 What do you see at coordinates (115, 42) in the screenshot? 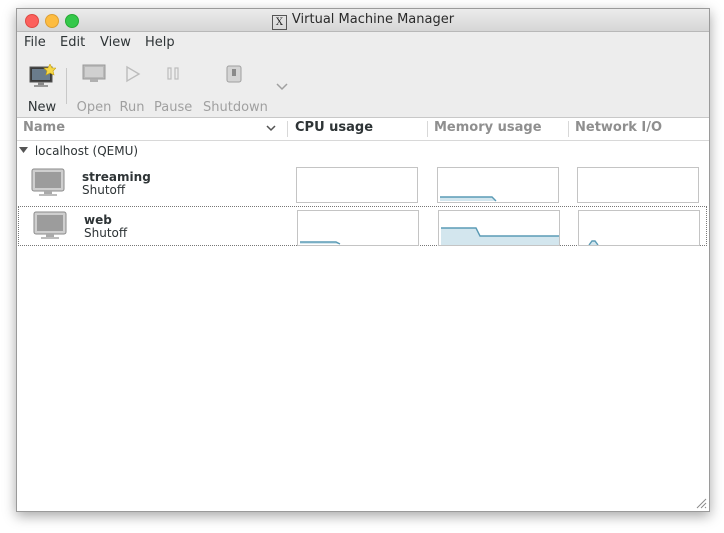
I see `menu-view: View` at bounding box center [115, 42].